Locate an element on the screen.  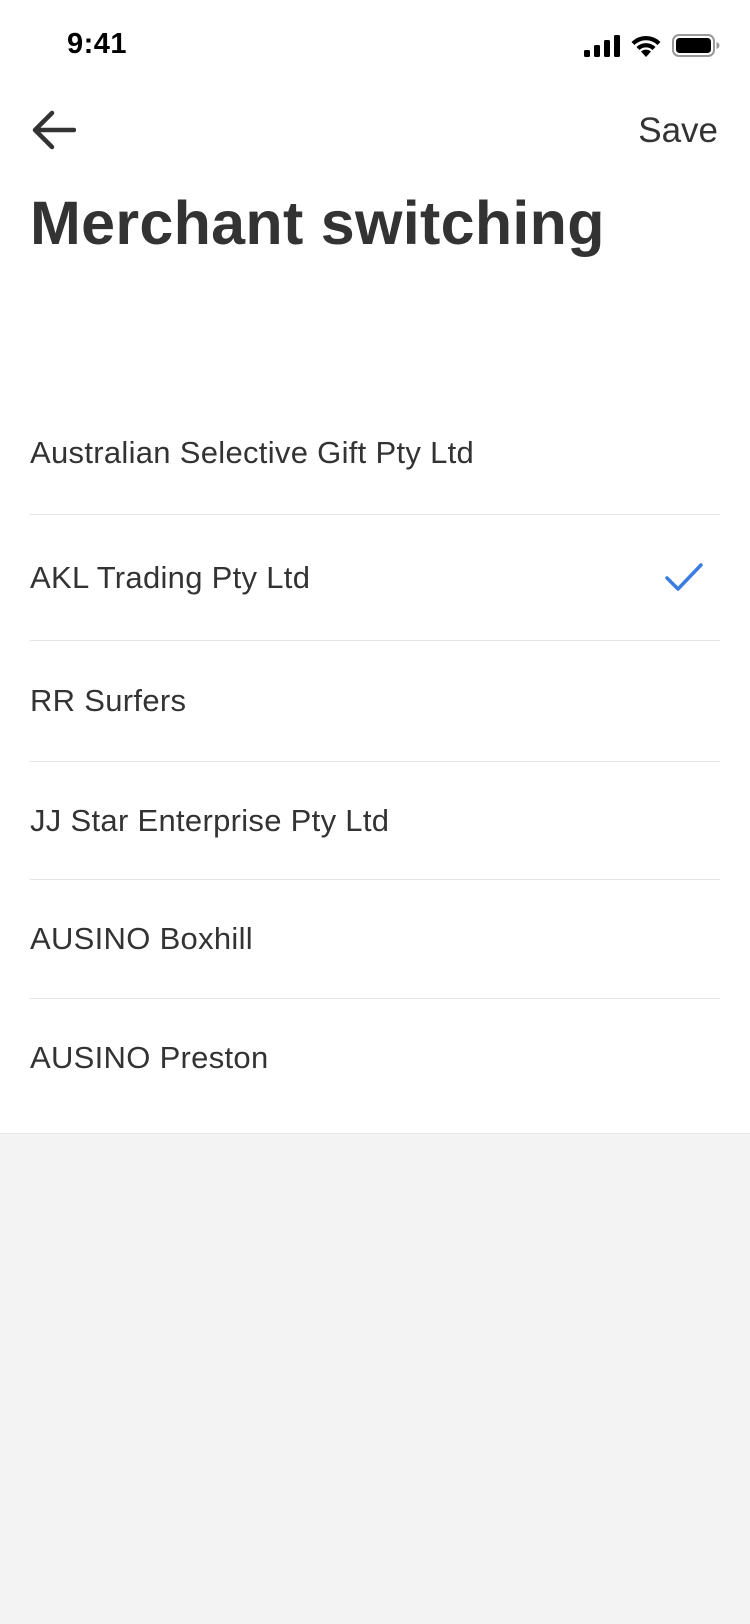
merchant-label: AUSINO Preston is located at coordinates (149, 1057).